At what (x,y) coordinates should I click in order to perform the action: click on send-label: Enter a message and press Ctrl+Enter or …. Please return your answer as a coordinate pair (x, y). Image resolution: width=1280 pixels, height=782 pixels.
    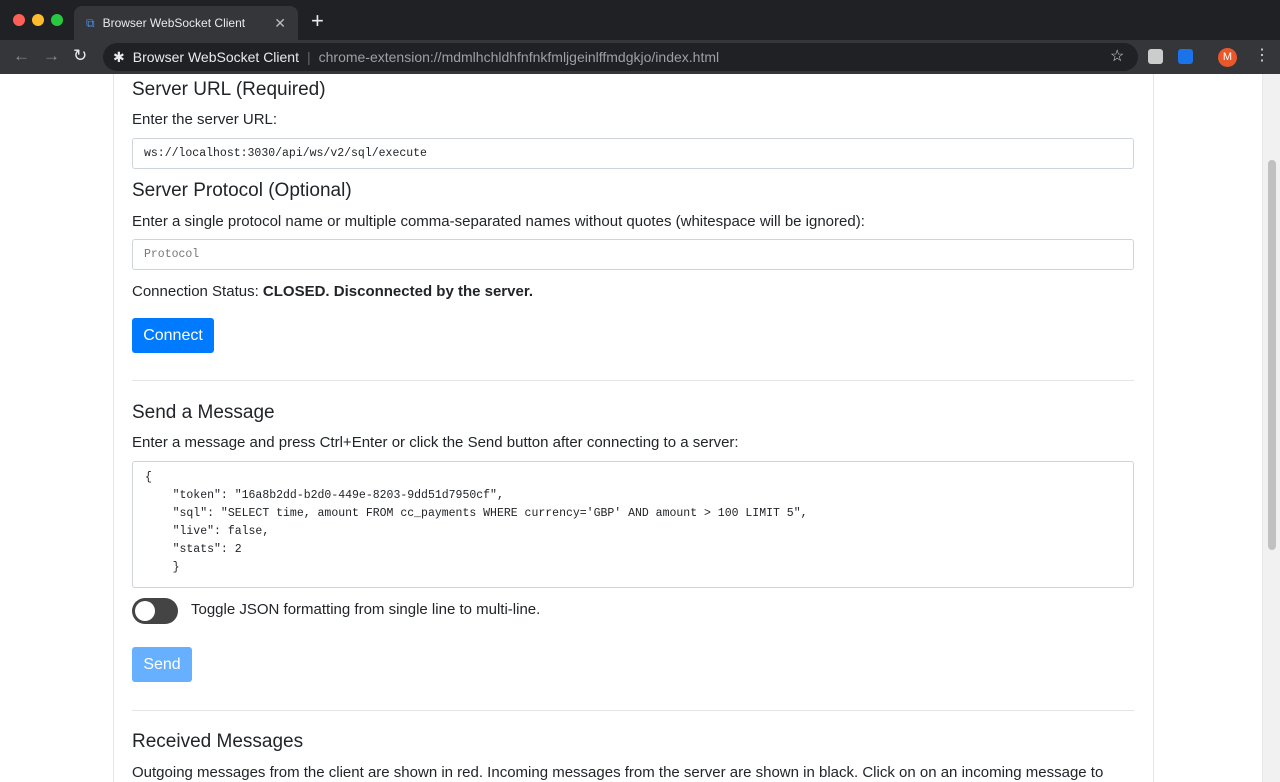
    Looking at the image, I should click on (435, 442).